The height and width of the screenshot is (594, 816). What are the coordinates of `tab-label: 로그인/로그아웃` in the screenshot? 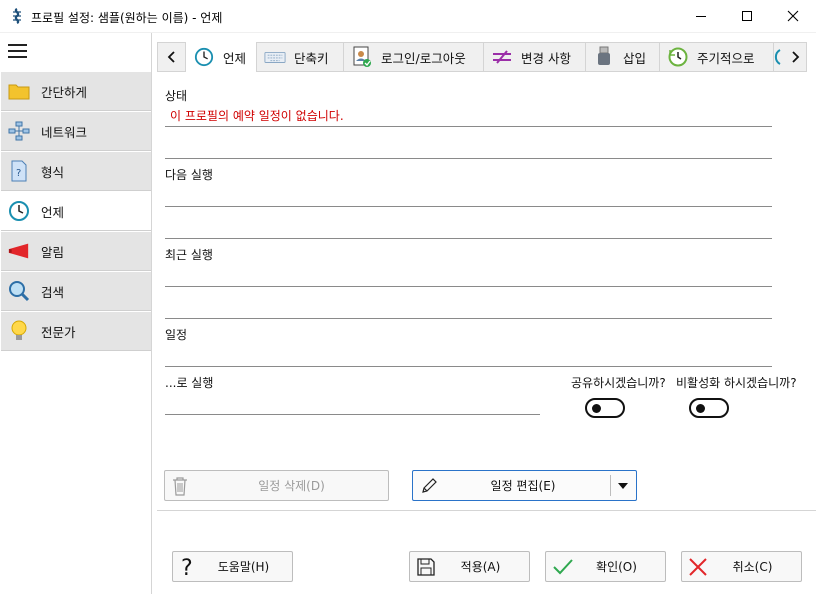 It's located at (423, 58).